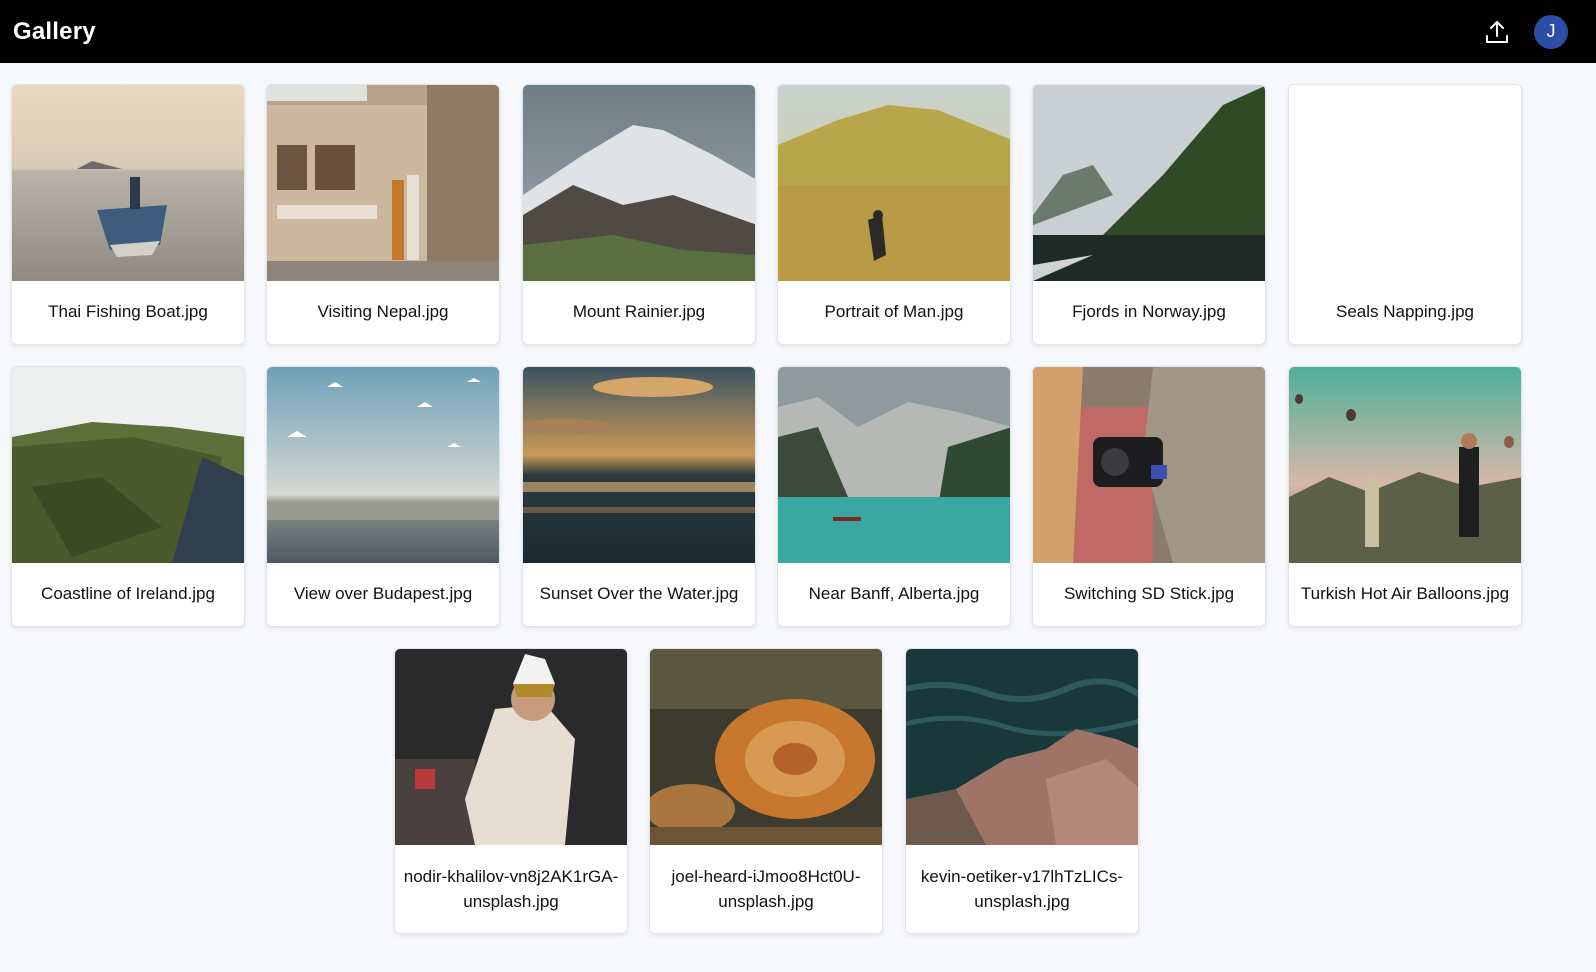 This screenshot has width=1596, height=972. I want to click on photo-filename: joel-heard-iJmoo8Hct0U-unsplash.jpg, so click(766, 889).